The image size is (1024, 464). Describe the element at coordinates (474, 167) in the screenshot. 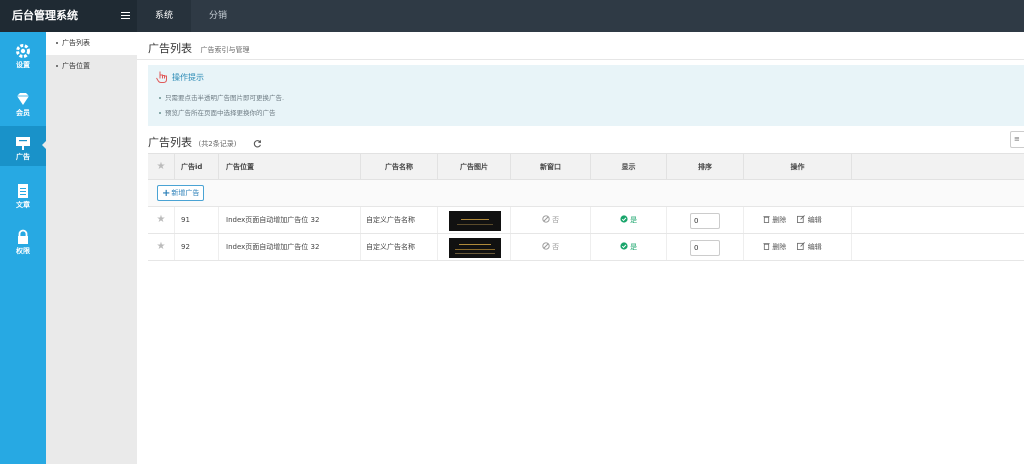

I see `col-image: 广告图片` at that location.